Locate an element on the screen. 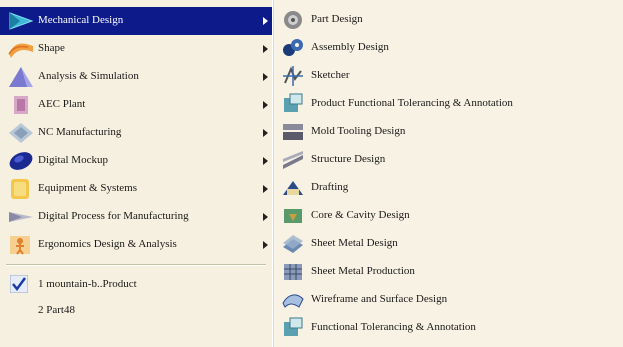 The image size is (623, 347). submenu-item-label: Wireframe and Surface Design is located at coordinates (379, 299).